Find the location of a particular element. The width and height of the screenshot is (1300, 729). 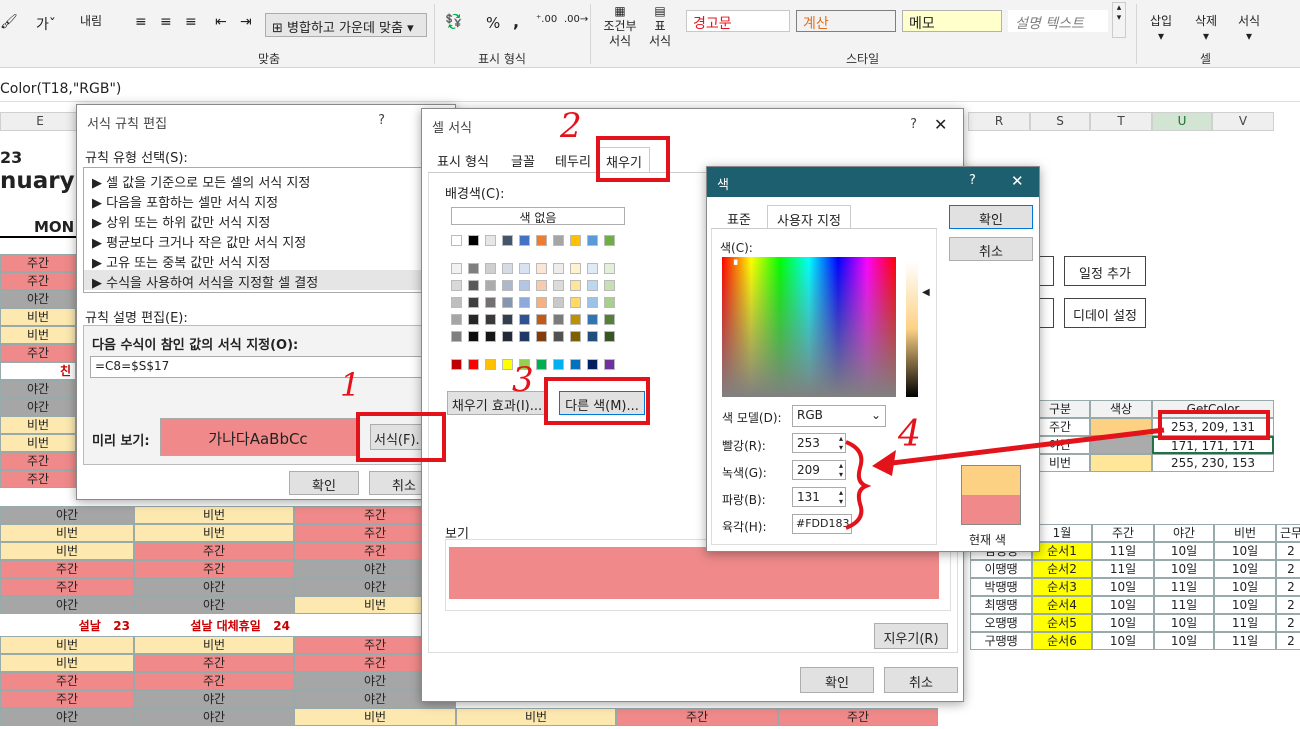

annotation-arrow-line is located at coordinates (1024, 447).